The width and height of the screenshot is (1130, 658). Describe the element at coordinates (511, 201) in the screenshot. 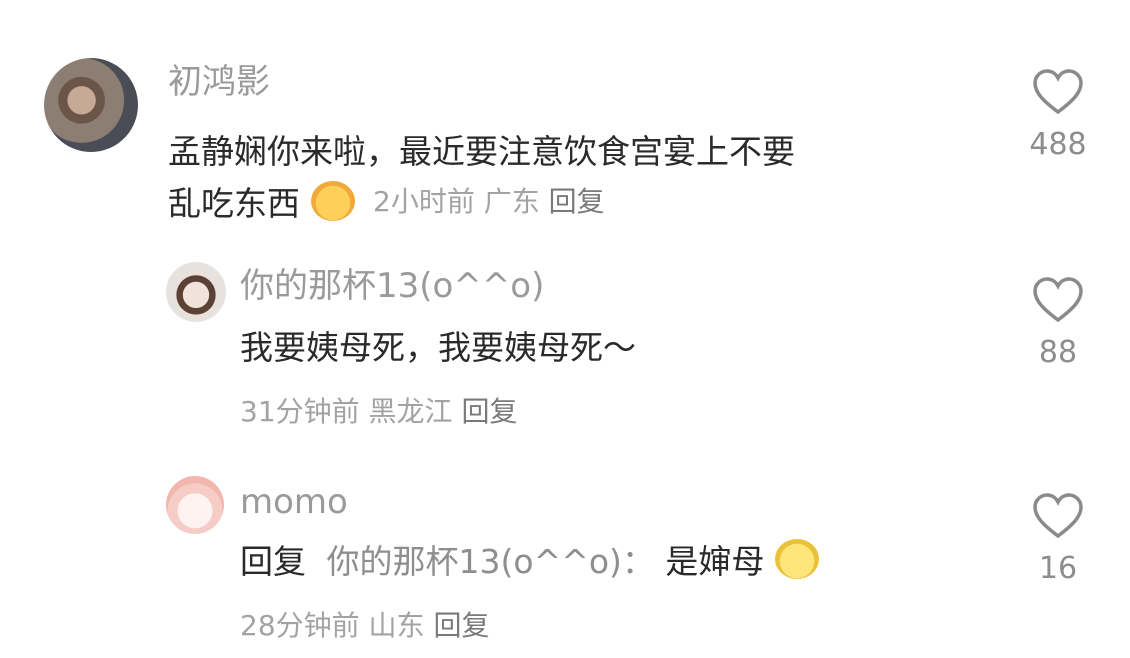

I see `comment-location: 广东` at that location.